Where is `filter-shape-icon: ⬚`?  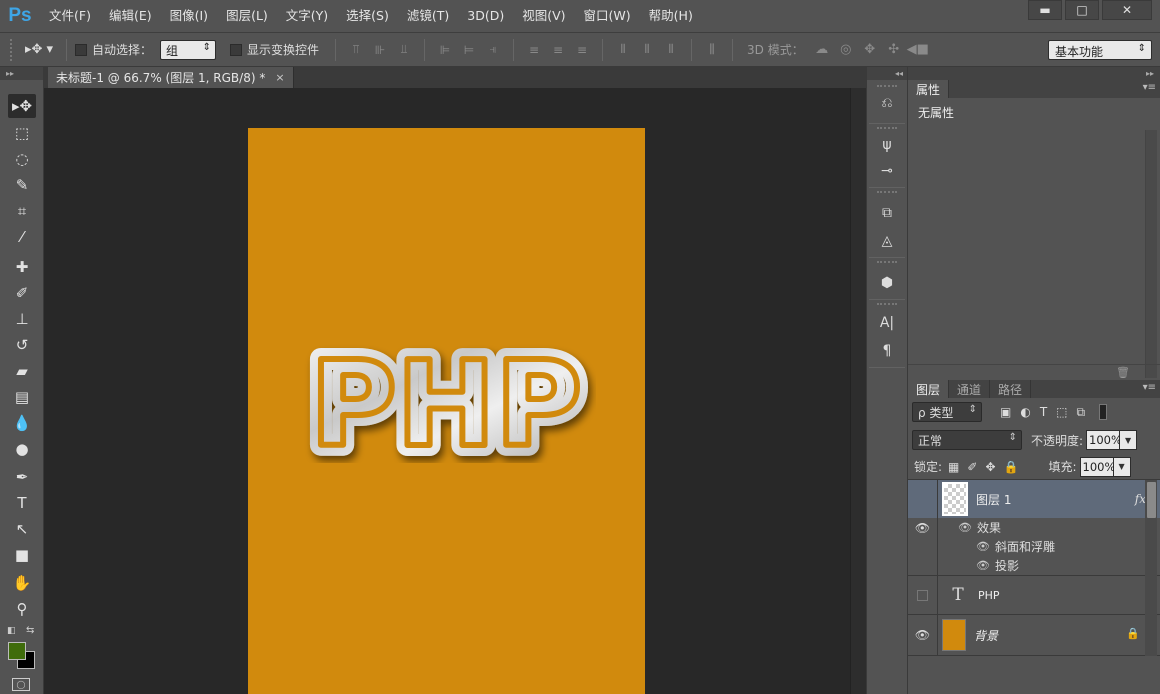
filter-shape-icon: ⬚ is located at coordinates (1061, 412).